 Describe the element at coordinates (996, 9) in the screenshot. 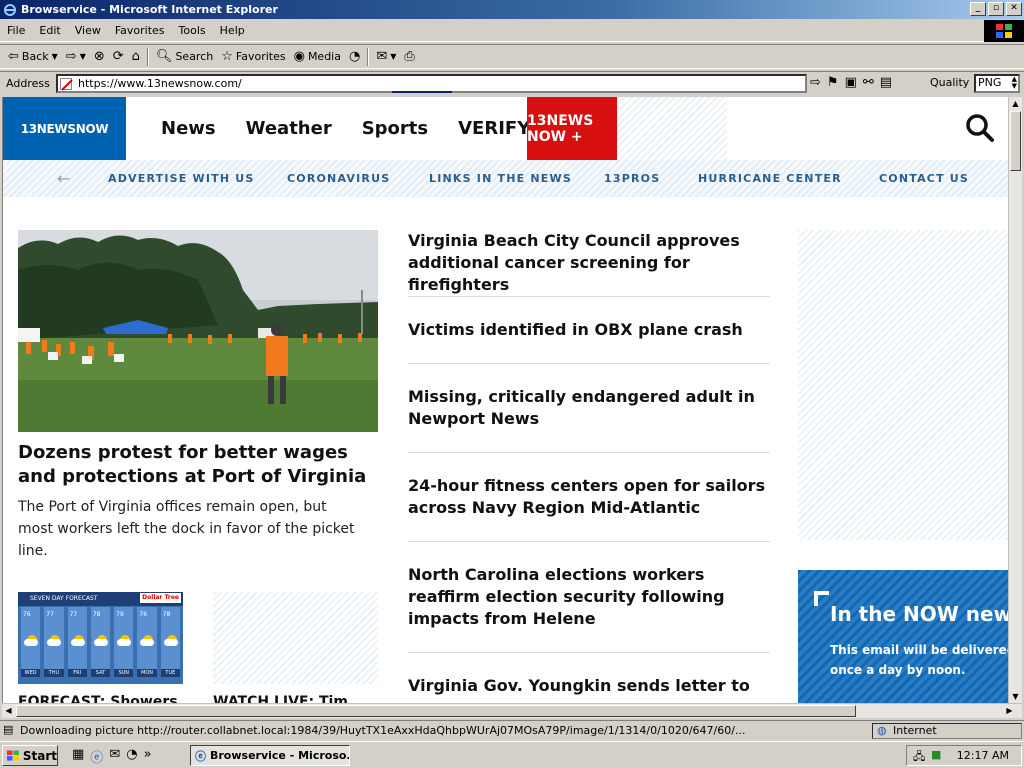

I see `restore-button: ▫` at that location.